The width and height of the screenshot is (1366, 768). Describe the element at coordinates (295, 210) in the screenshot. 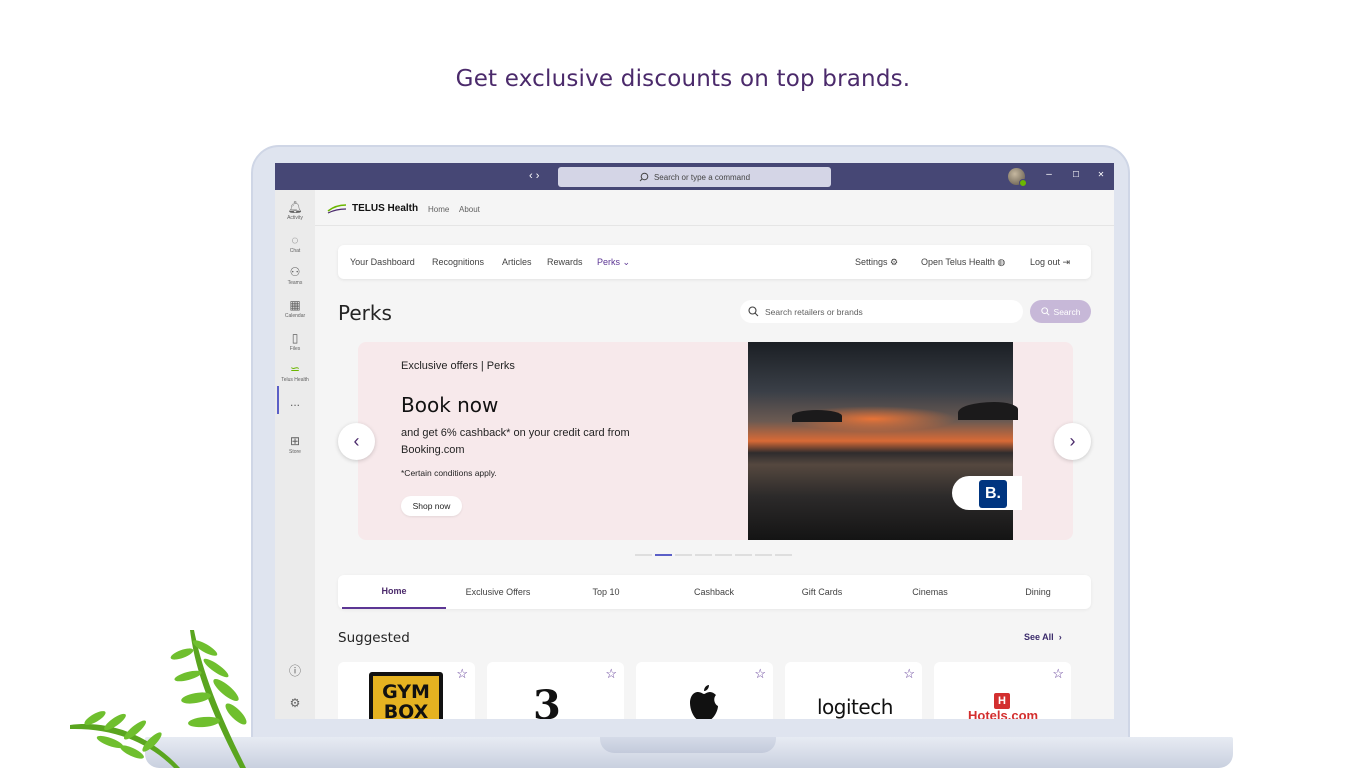

I see `rail-item-activity: 🔔︎ Activity` at that location.